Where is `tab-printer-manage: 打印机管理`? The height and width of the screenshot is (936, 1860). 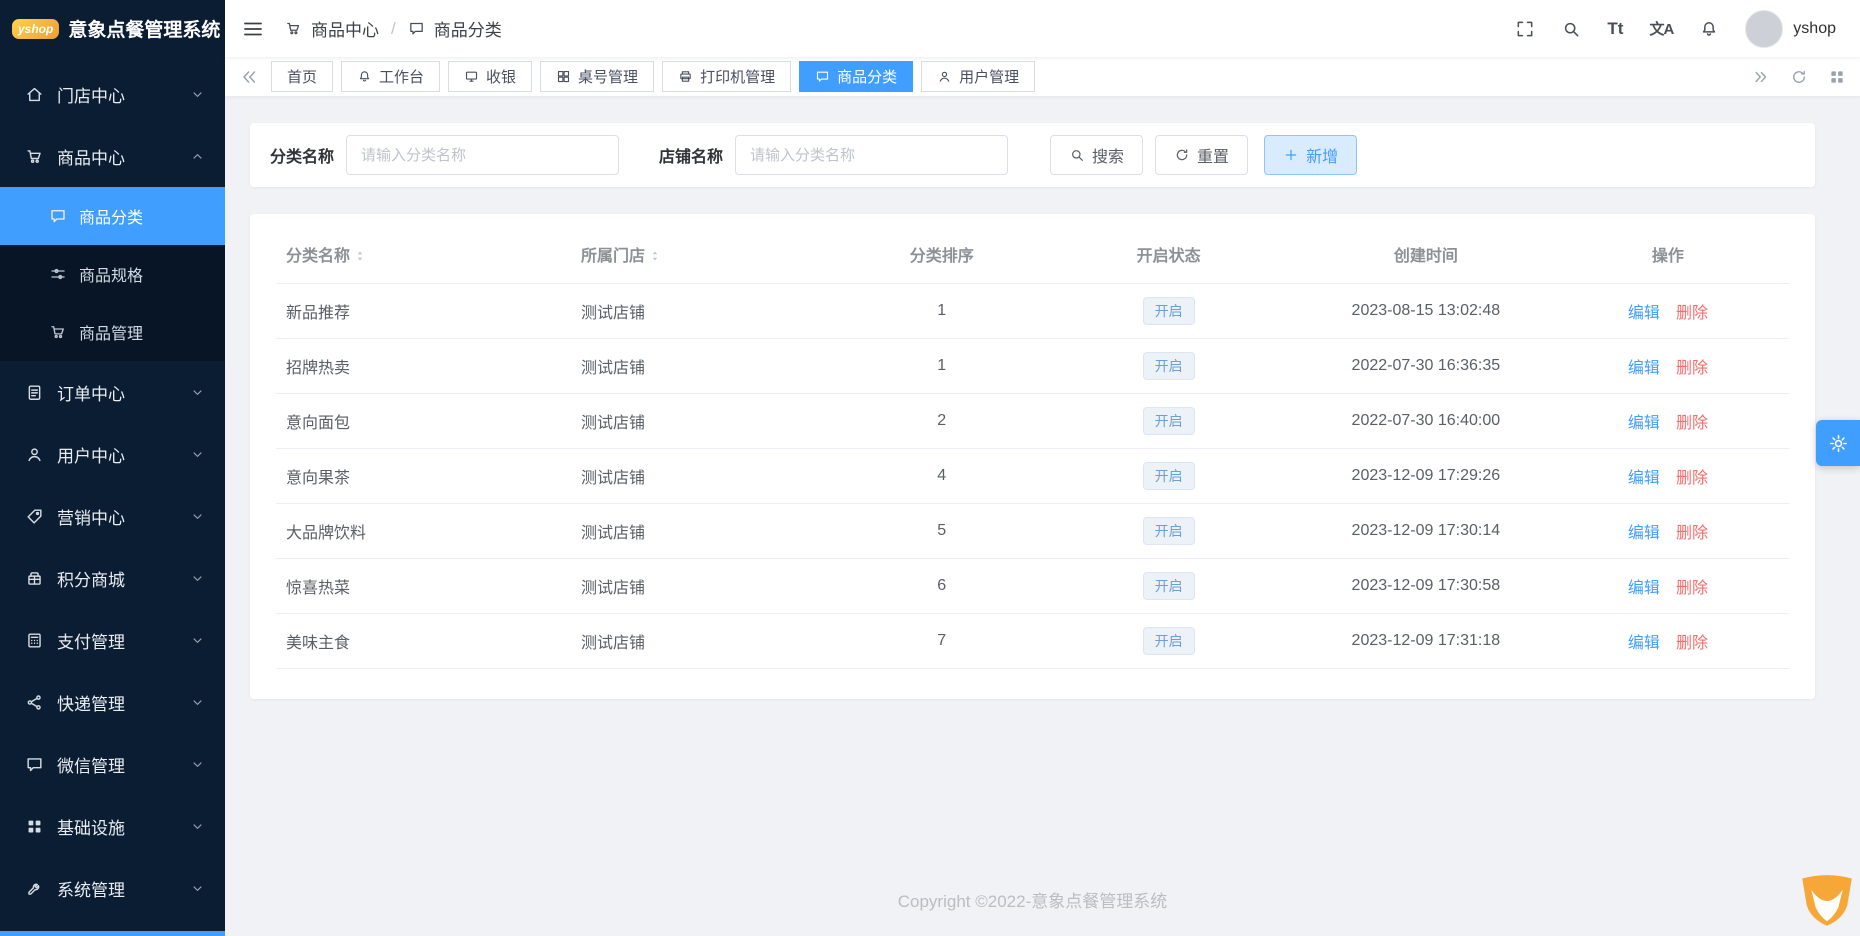 tab-printer-manage: 打印机管理 is located at coordinates (727, 76).